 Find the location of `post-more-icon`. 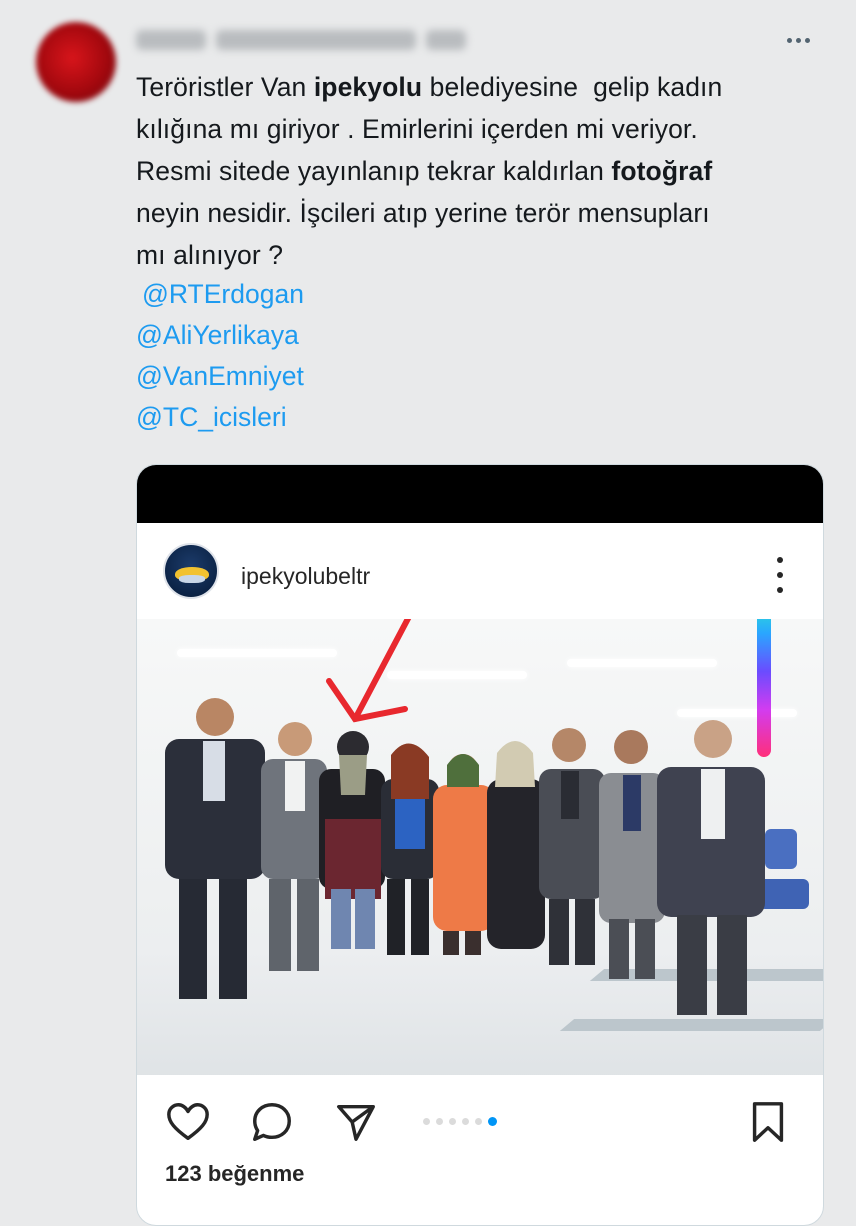

post-more-icon is located at coordinates (780, 575).